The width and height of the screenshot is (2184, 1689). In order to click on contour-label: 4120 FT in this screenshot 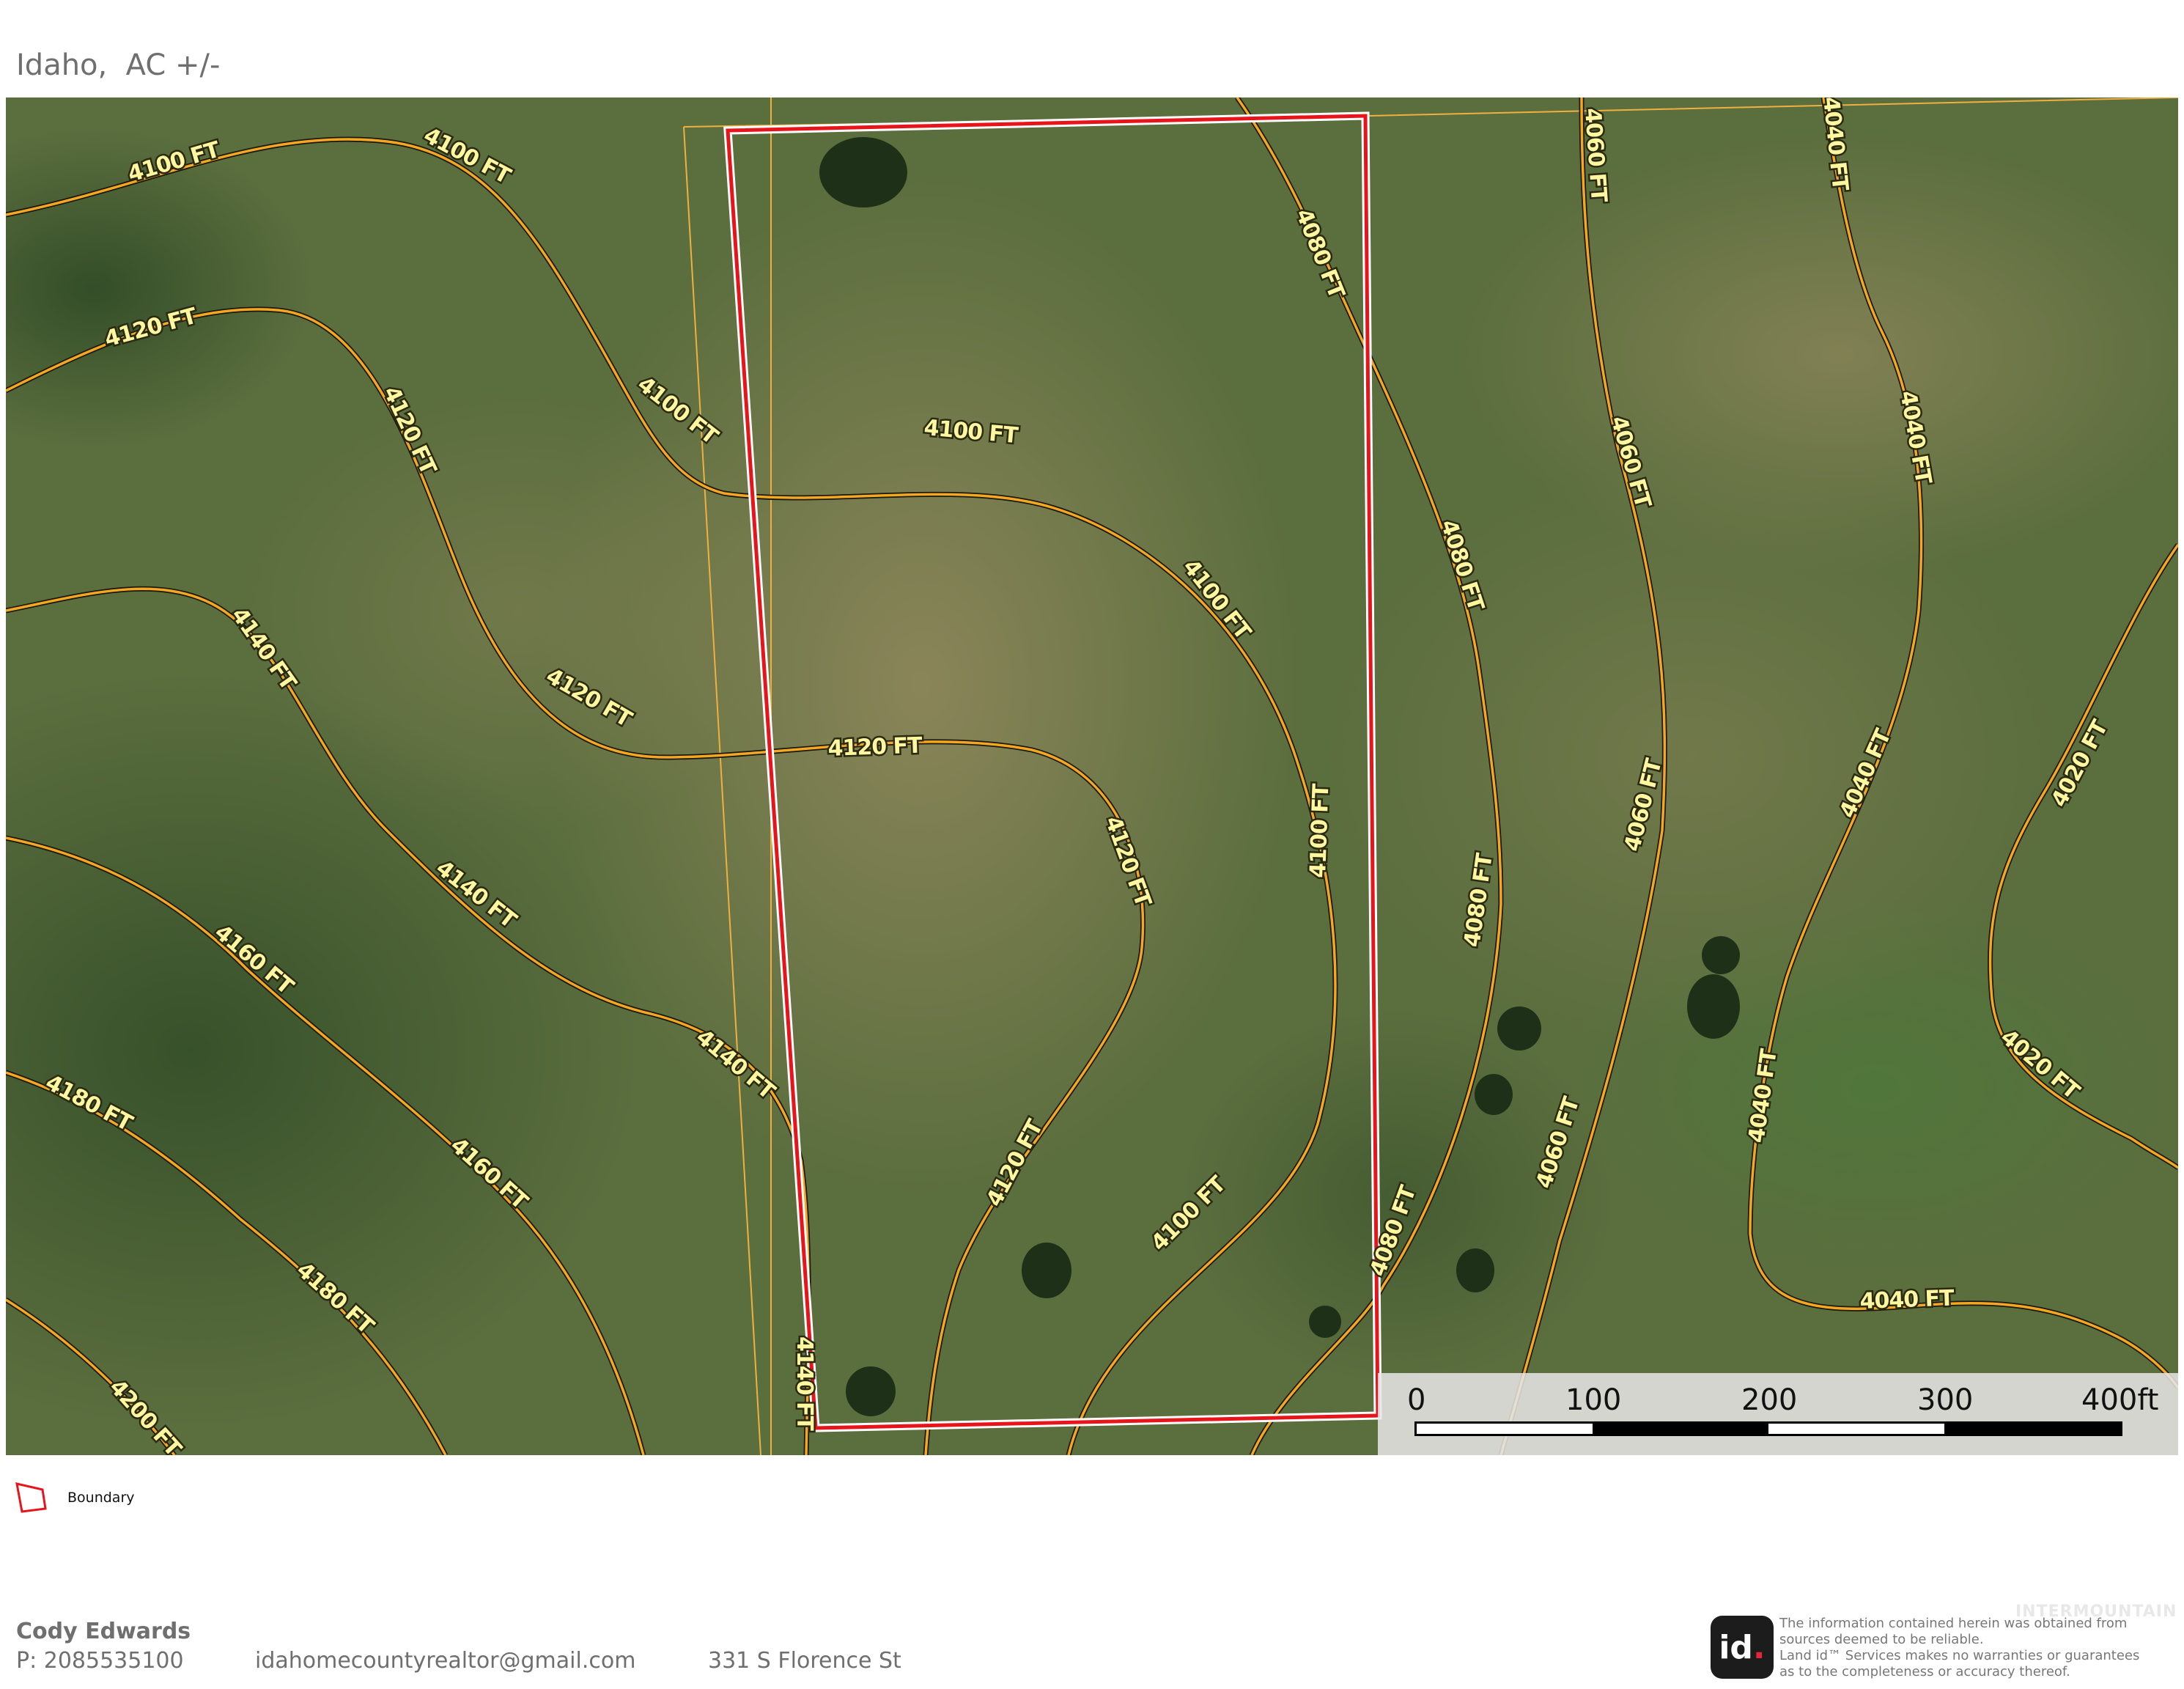, I will do `click(875, 746)`.